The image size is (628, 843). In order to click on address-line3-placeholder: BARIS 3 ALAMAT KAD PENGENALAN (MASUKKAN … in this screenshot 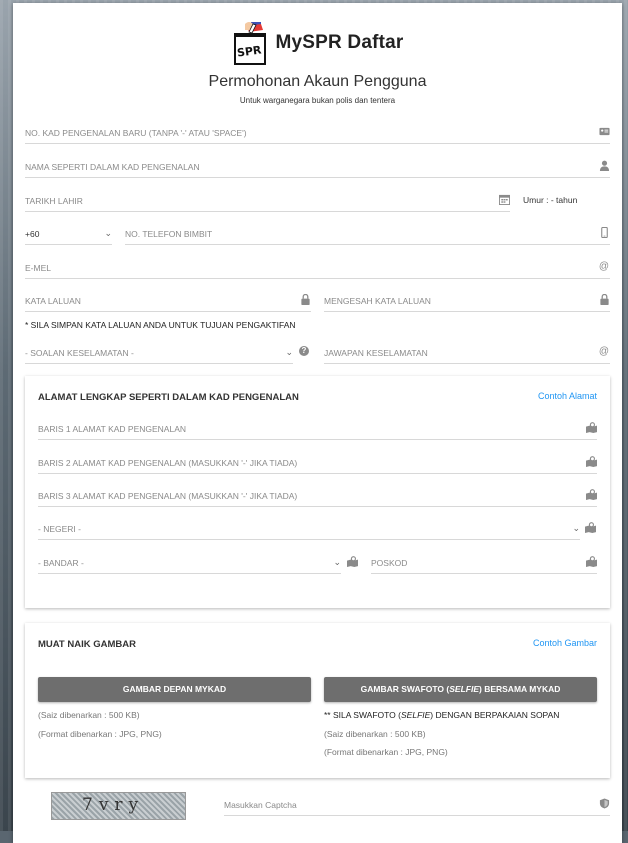, I will do `click(168, 496)`.